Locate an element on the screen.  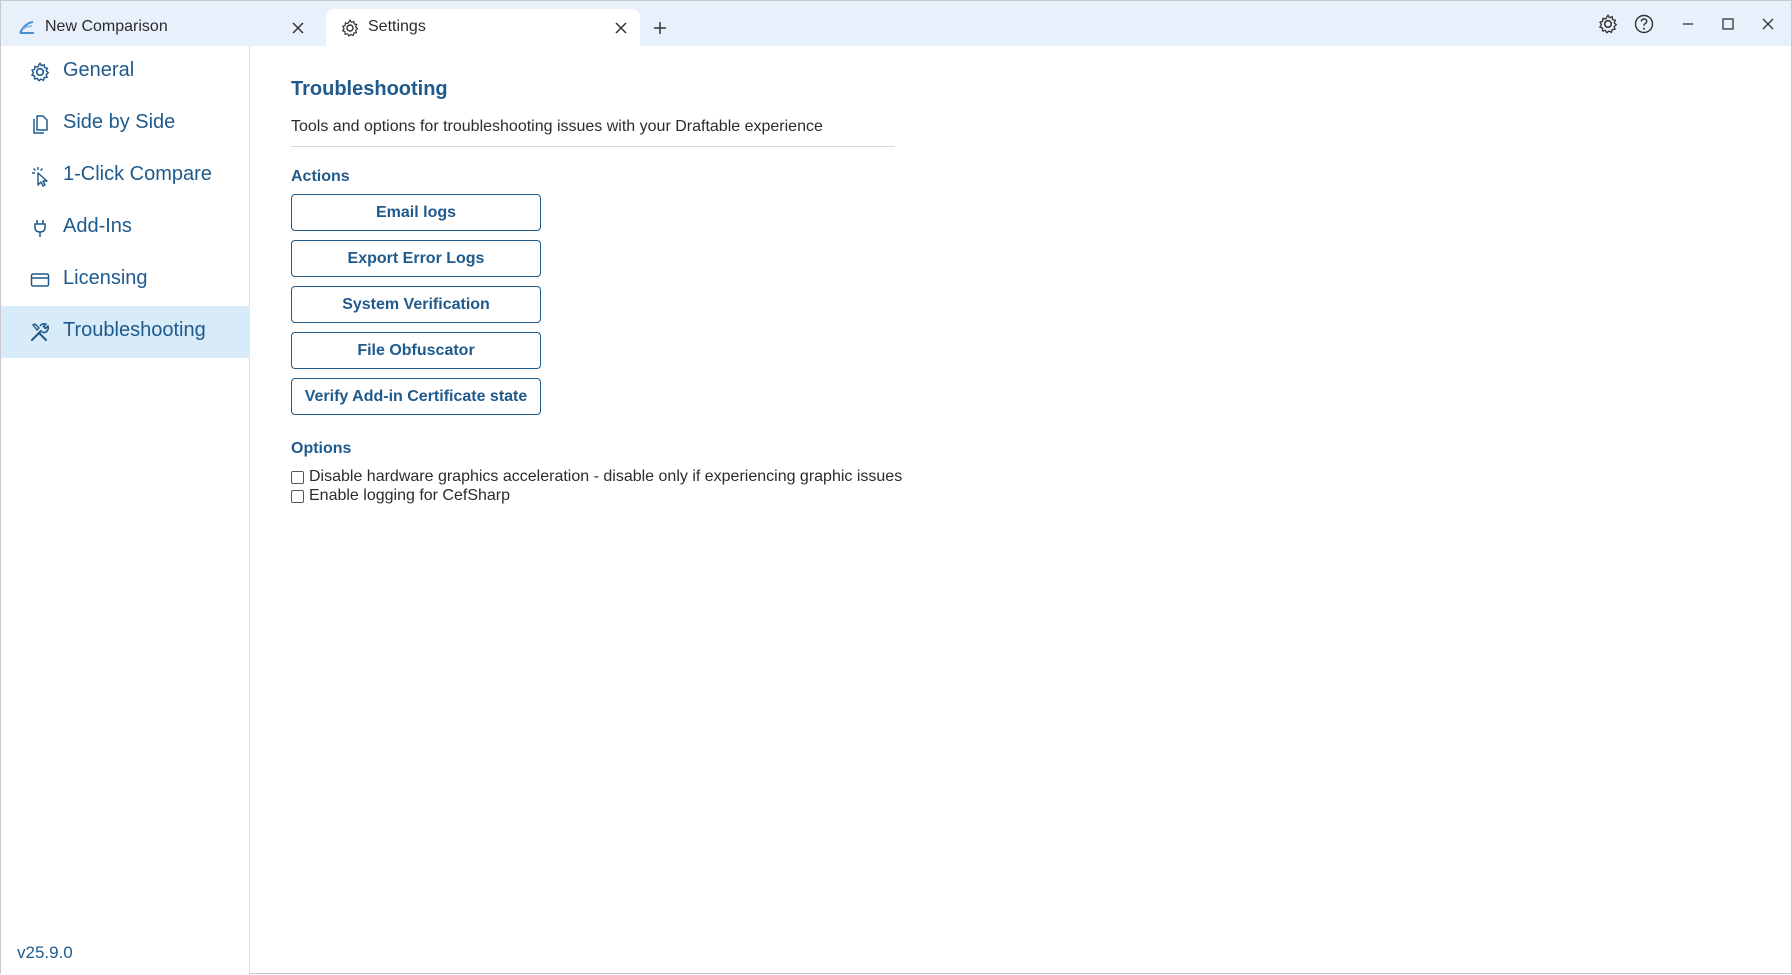
sidebar-item-side-by-side: Side by Side is located at coordinates (125, 124).